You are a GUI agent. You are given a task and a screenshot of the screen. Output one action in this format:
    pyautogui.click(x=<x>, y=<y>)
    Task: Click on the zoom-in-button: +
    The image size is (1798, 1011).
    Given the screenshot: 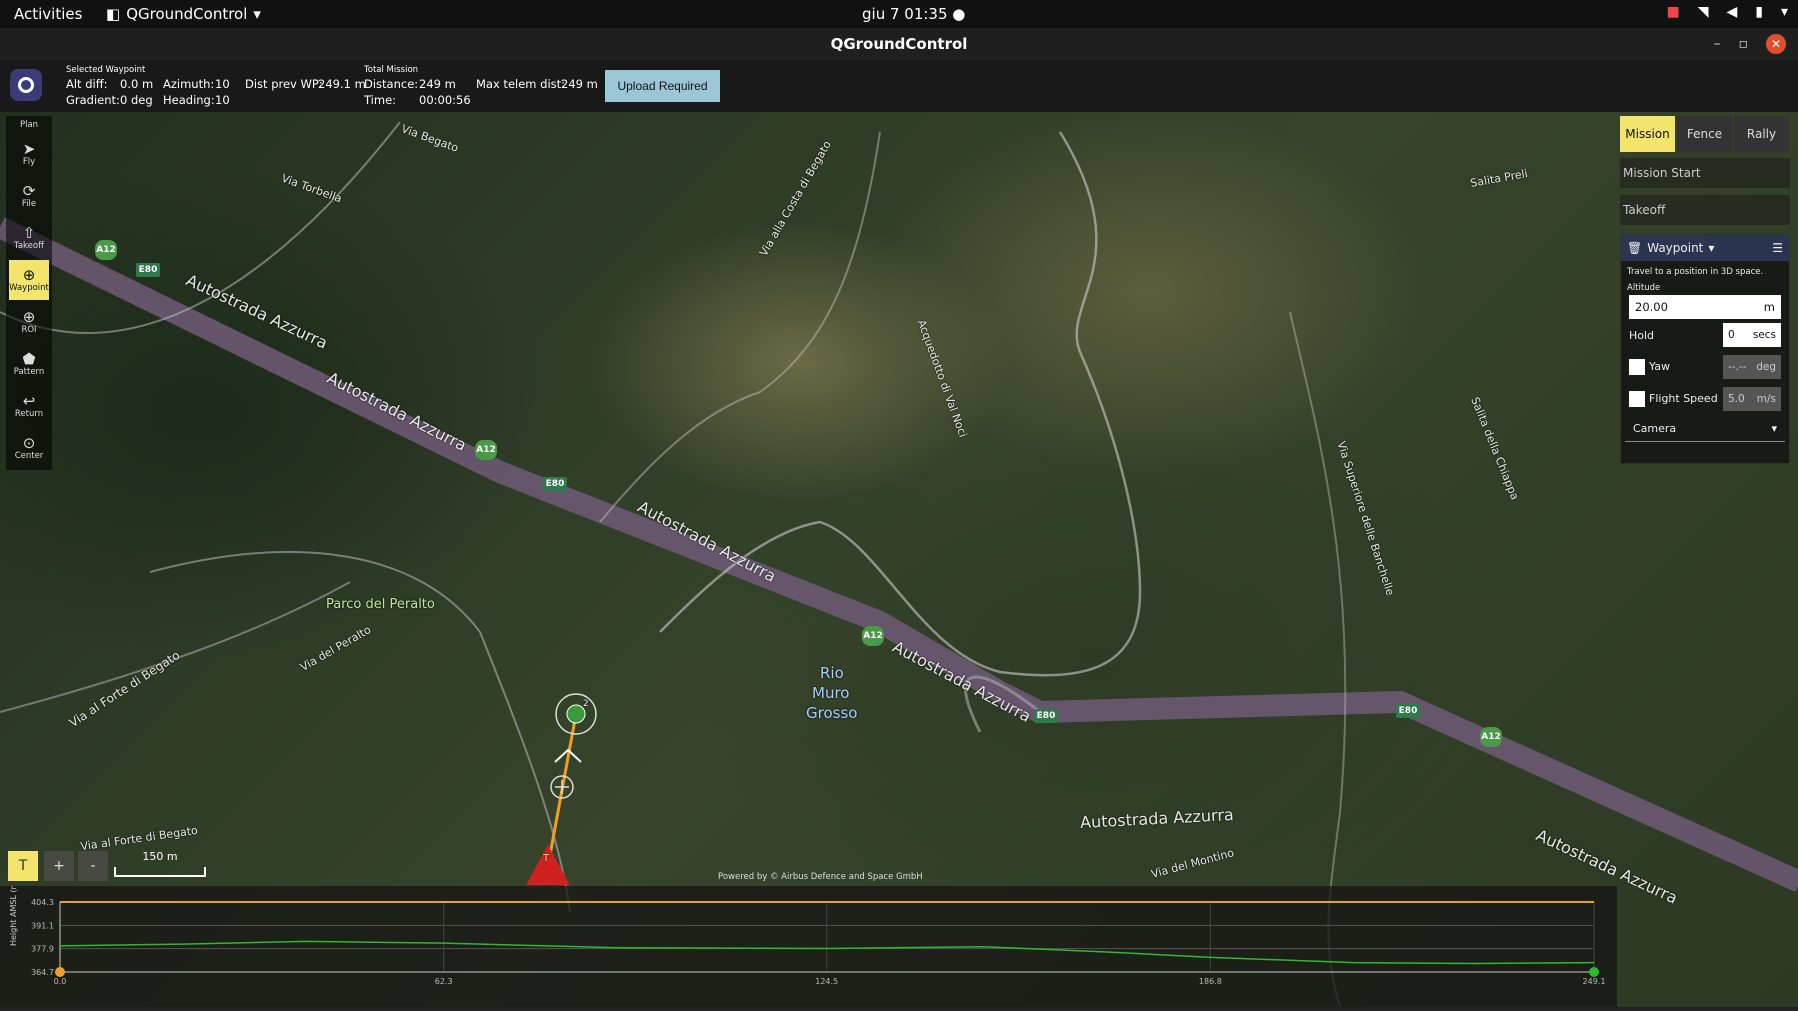 What is the action you would take?
    pyautogui.click(x=59, y=866)
    